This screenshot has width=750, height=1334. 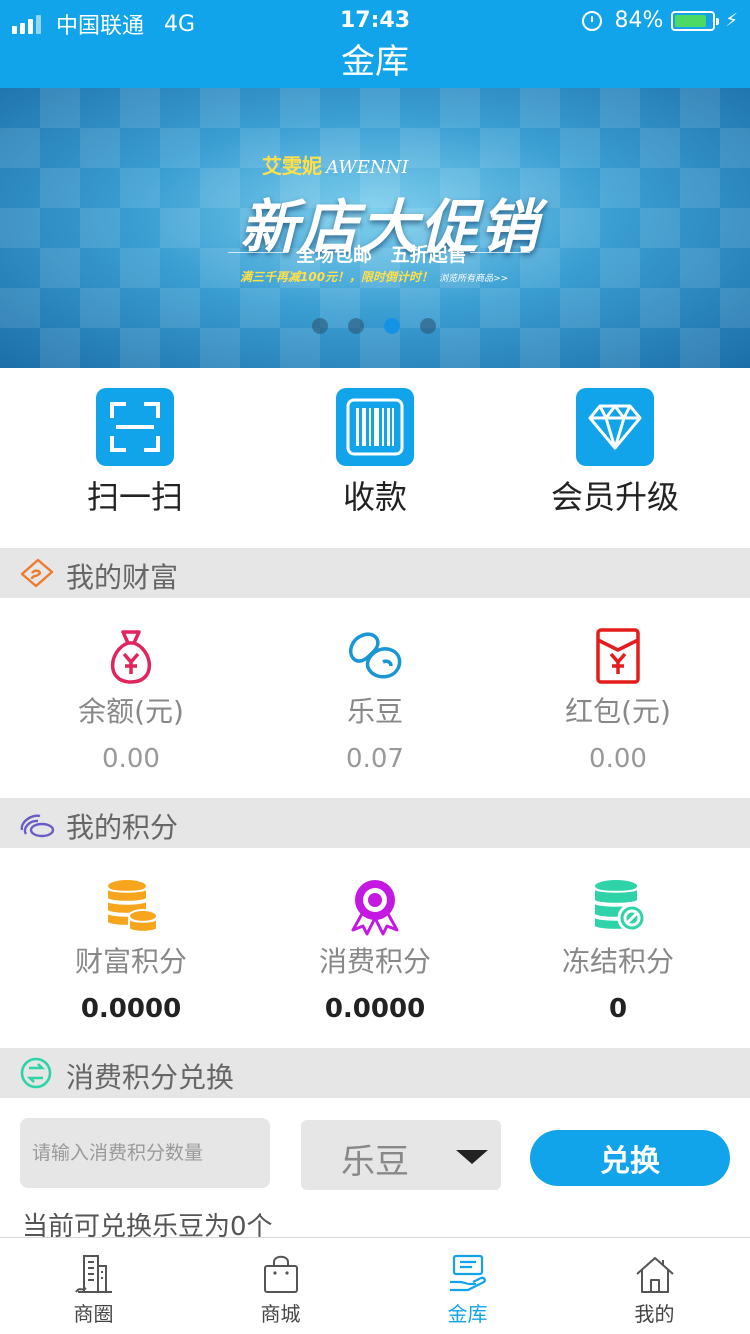 I want to click on tab-mine-label: 我的, so click(x=654, y=1314).